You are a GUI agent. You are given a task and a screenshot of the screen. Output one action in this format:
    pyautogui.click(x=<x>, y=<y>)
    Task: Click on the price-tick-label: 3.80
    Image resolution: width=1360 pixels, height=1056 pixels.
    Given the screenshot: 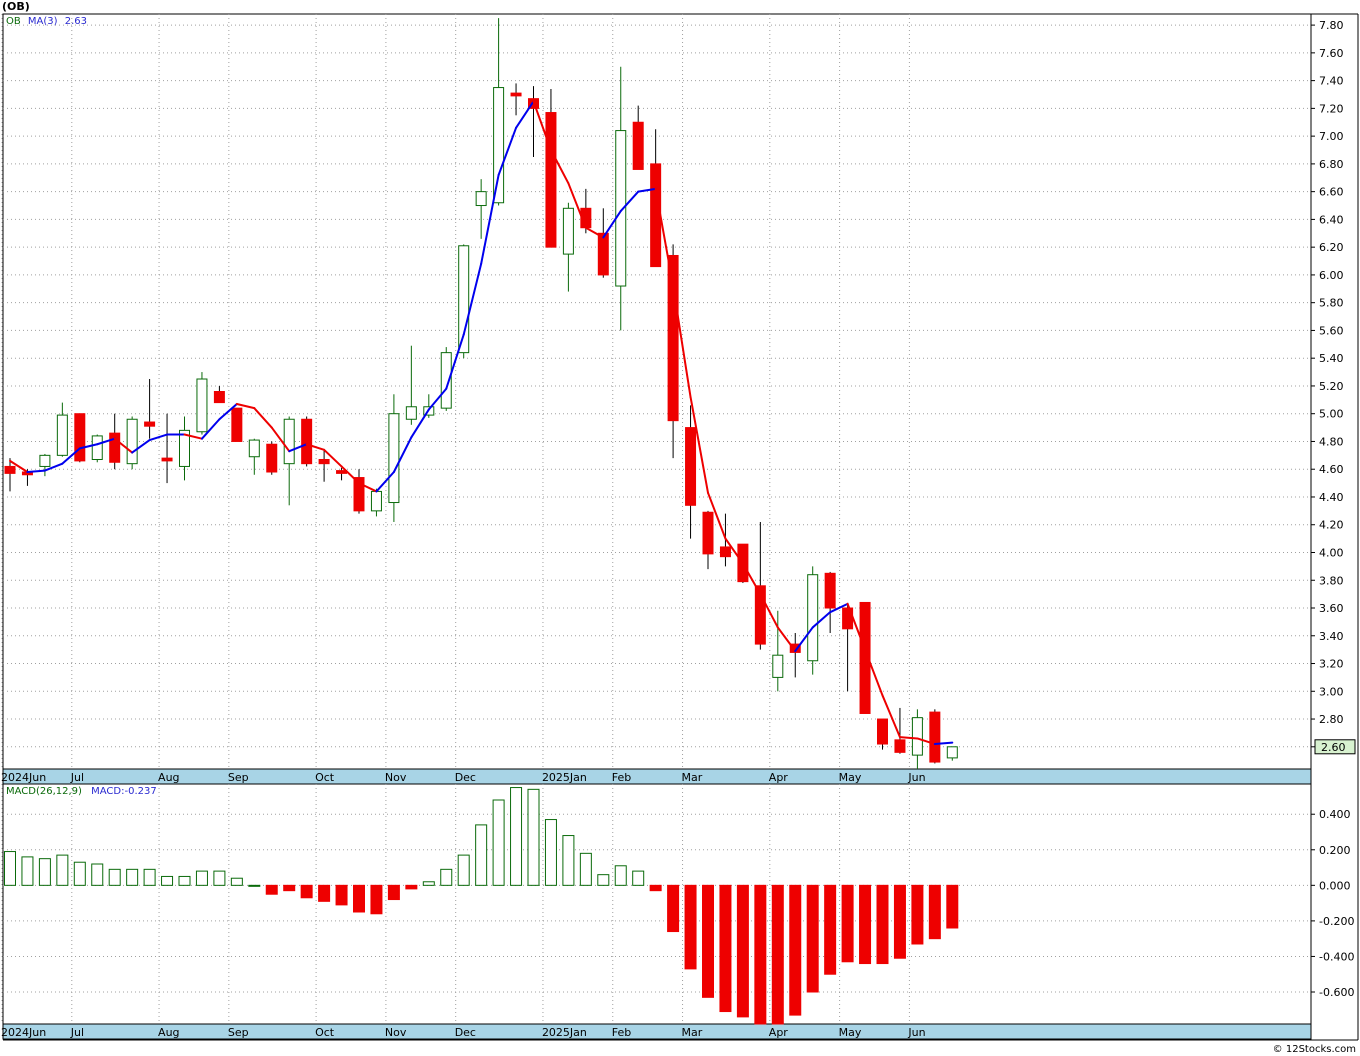 What is the action you would take?
    pyautogui.click(x=1331, y=580)
    